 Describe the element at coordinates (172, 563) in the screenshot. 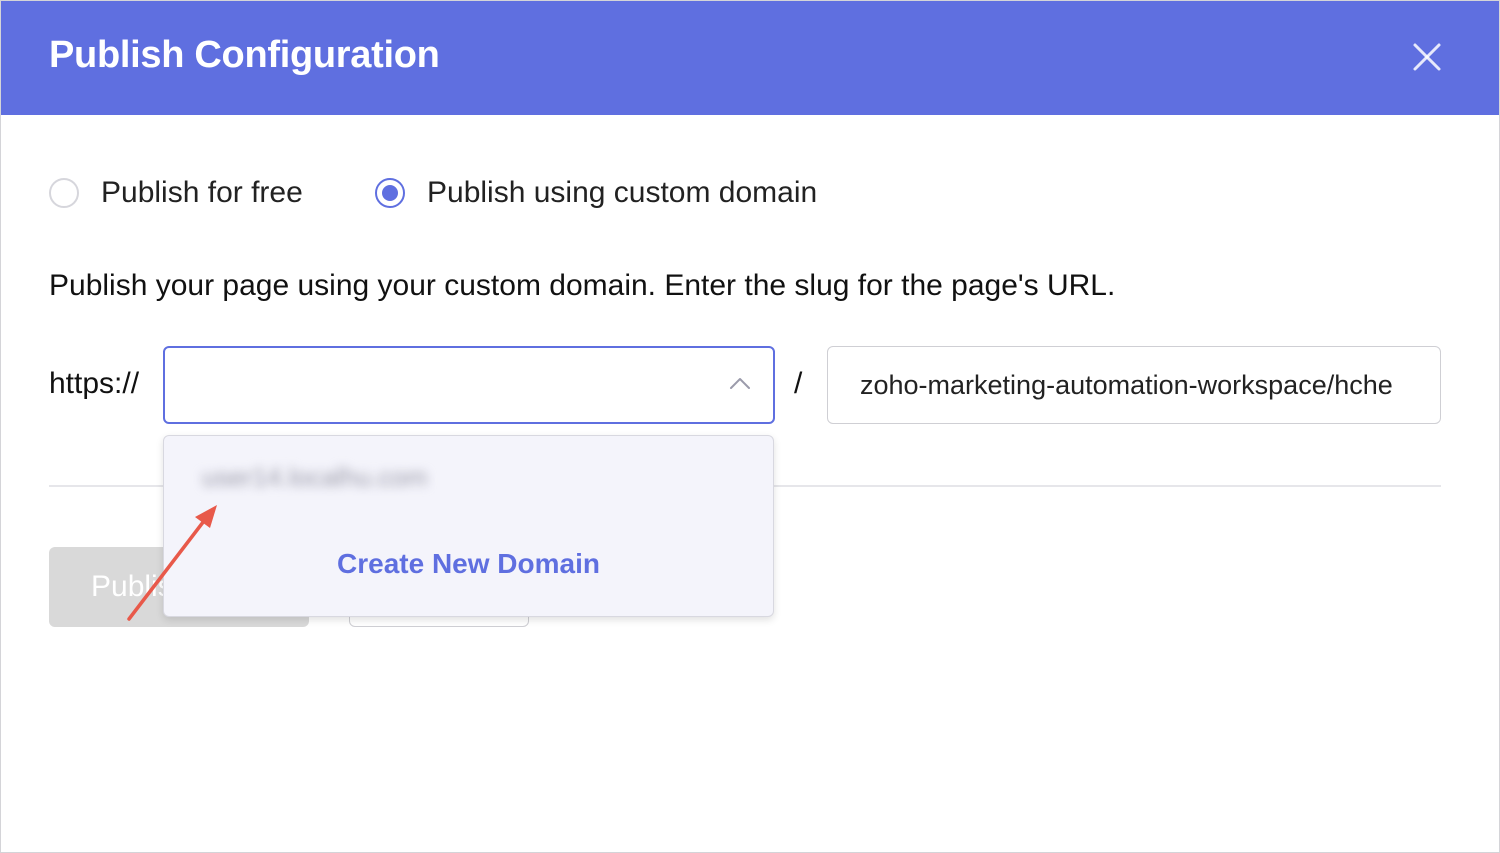

I see `annotation-arrow-icon` at that location.